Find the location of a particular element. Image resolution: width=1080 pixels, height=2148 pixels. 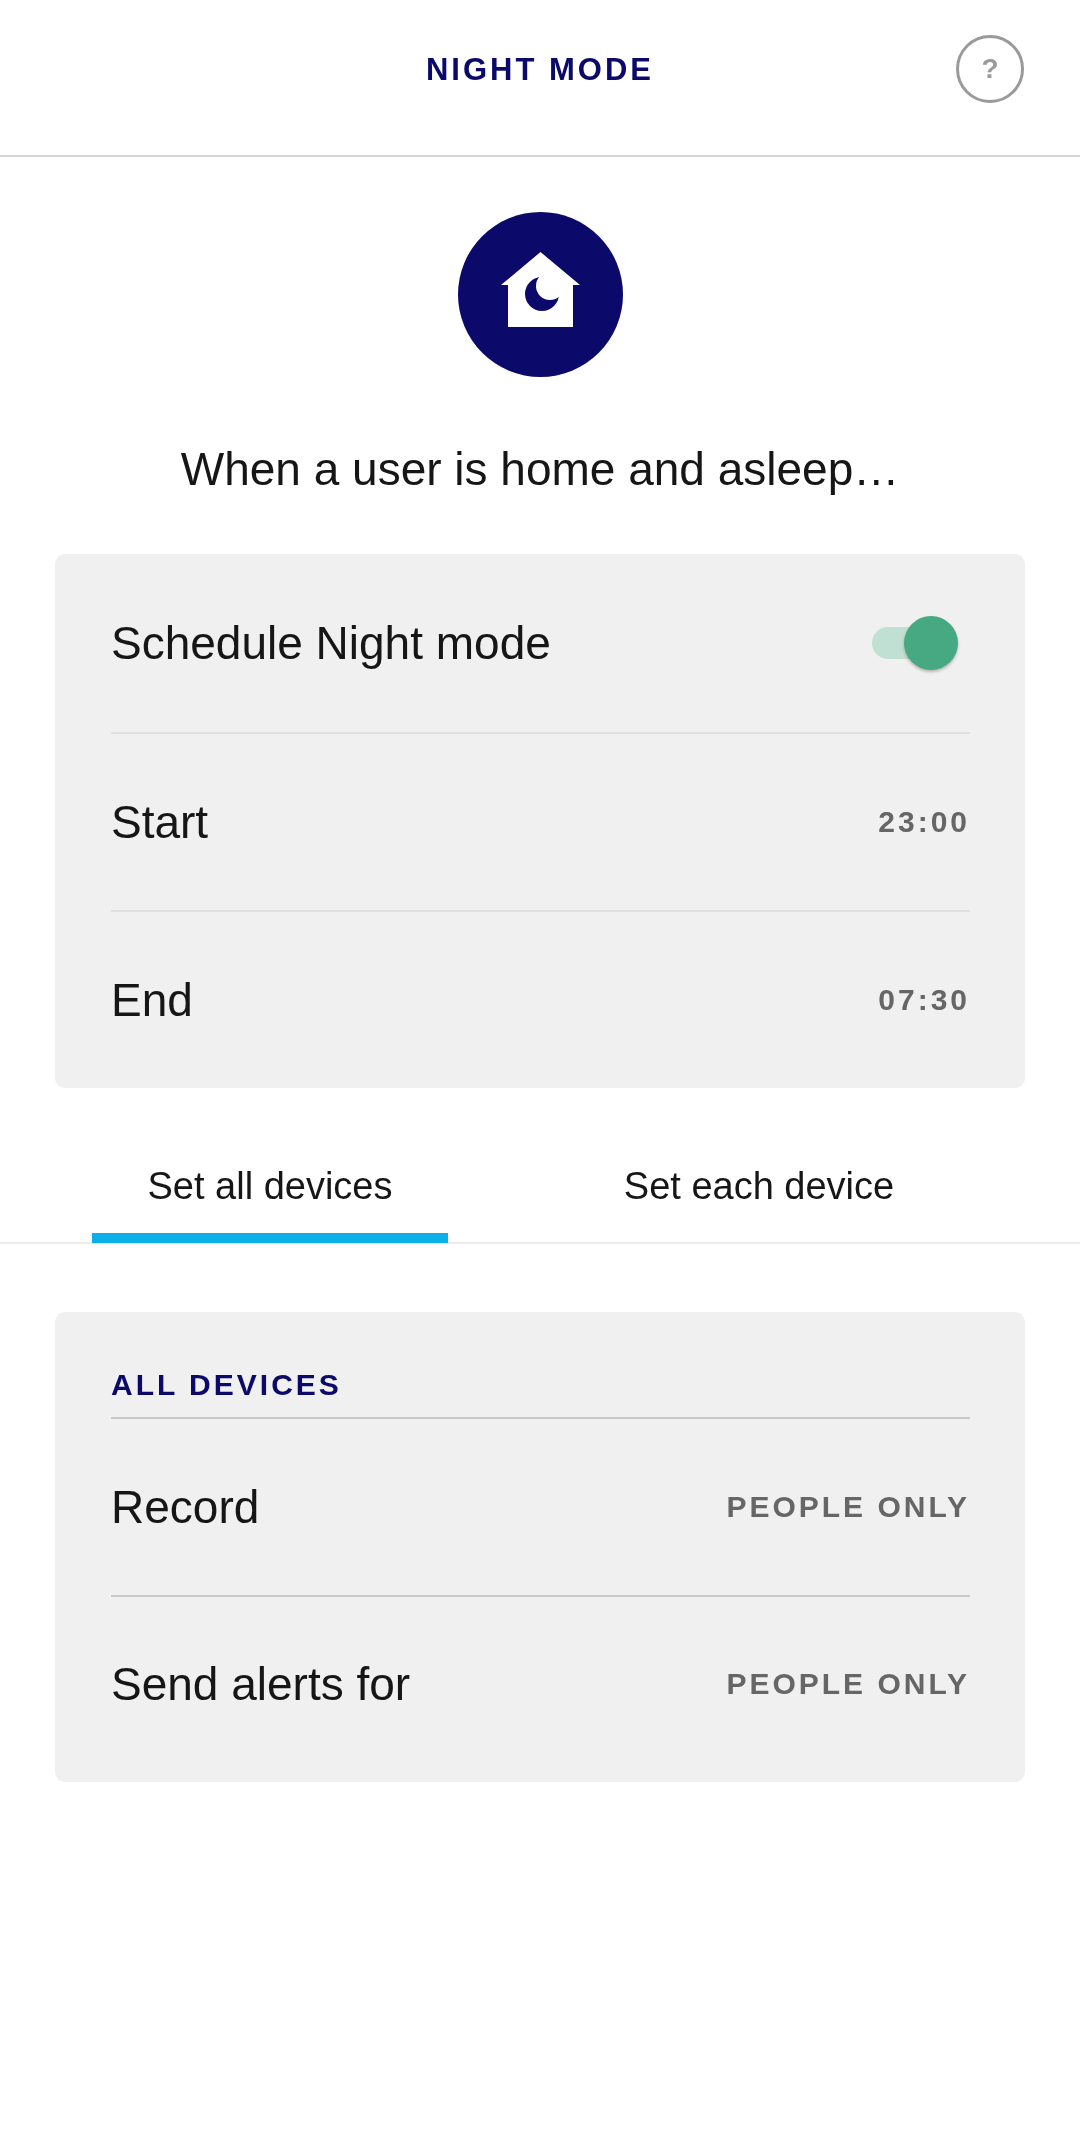

section-heading: ALL DEVICES is located at coordinates (226, 1385).